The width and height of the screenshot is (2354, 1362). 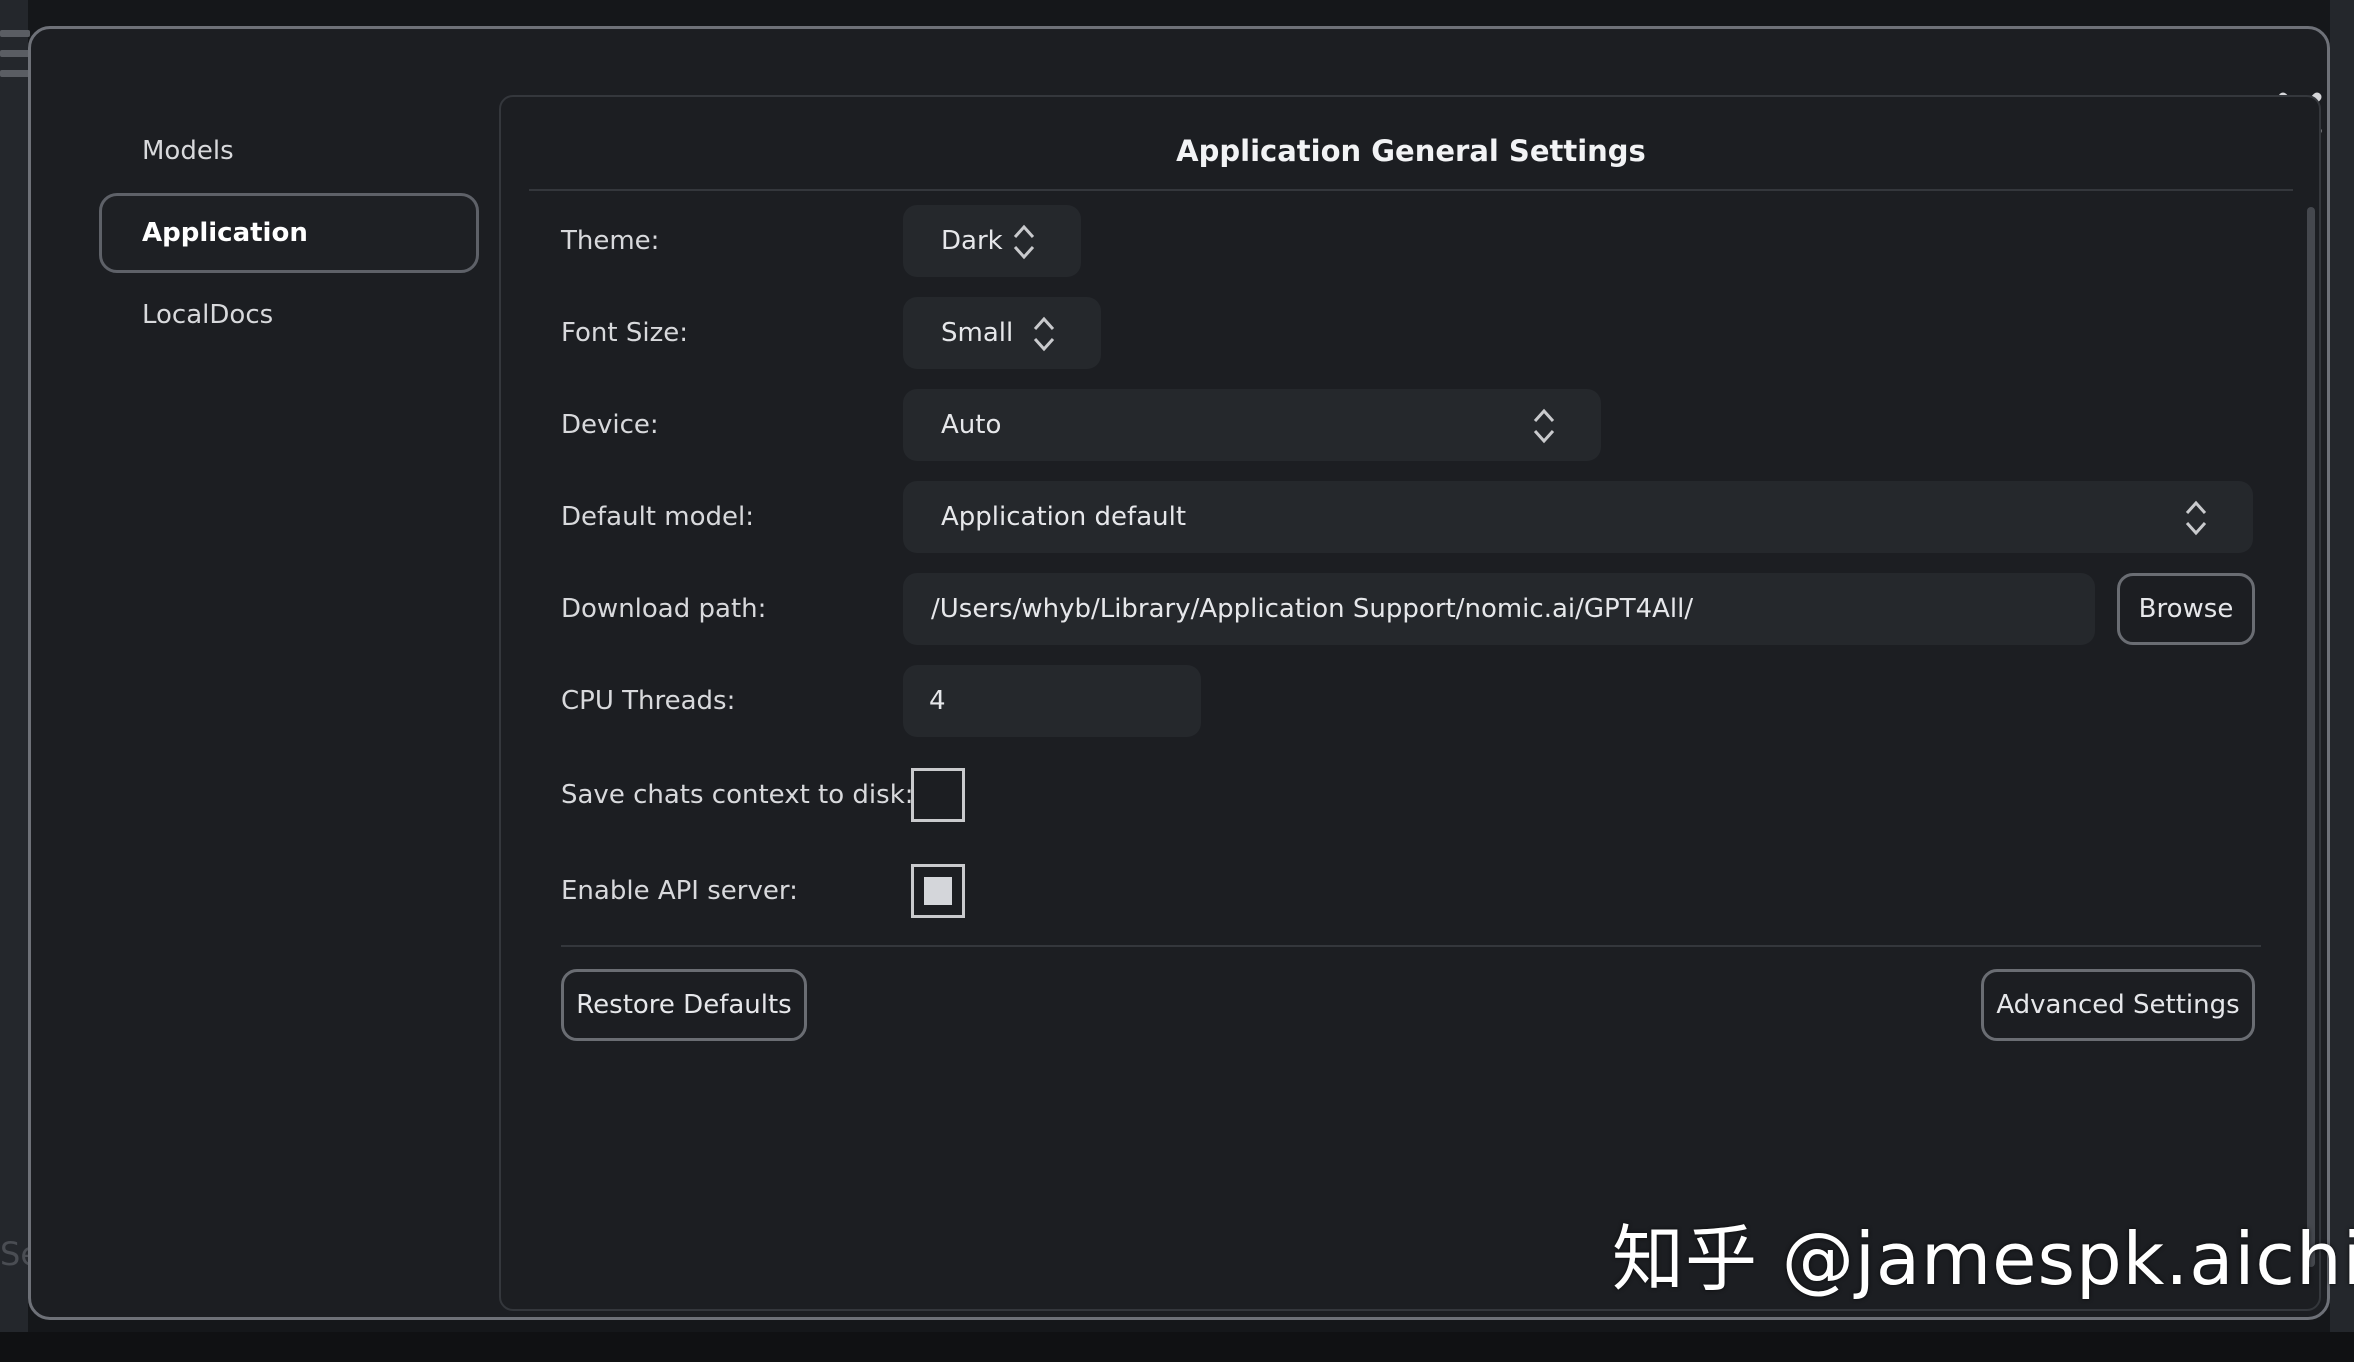 I want to click on checkbox-checked-mark, so click(x=938, y=891).